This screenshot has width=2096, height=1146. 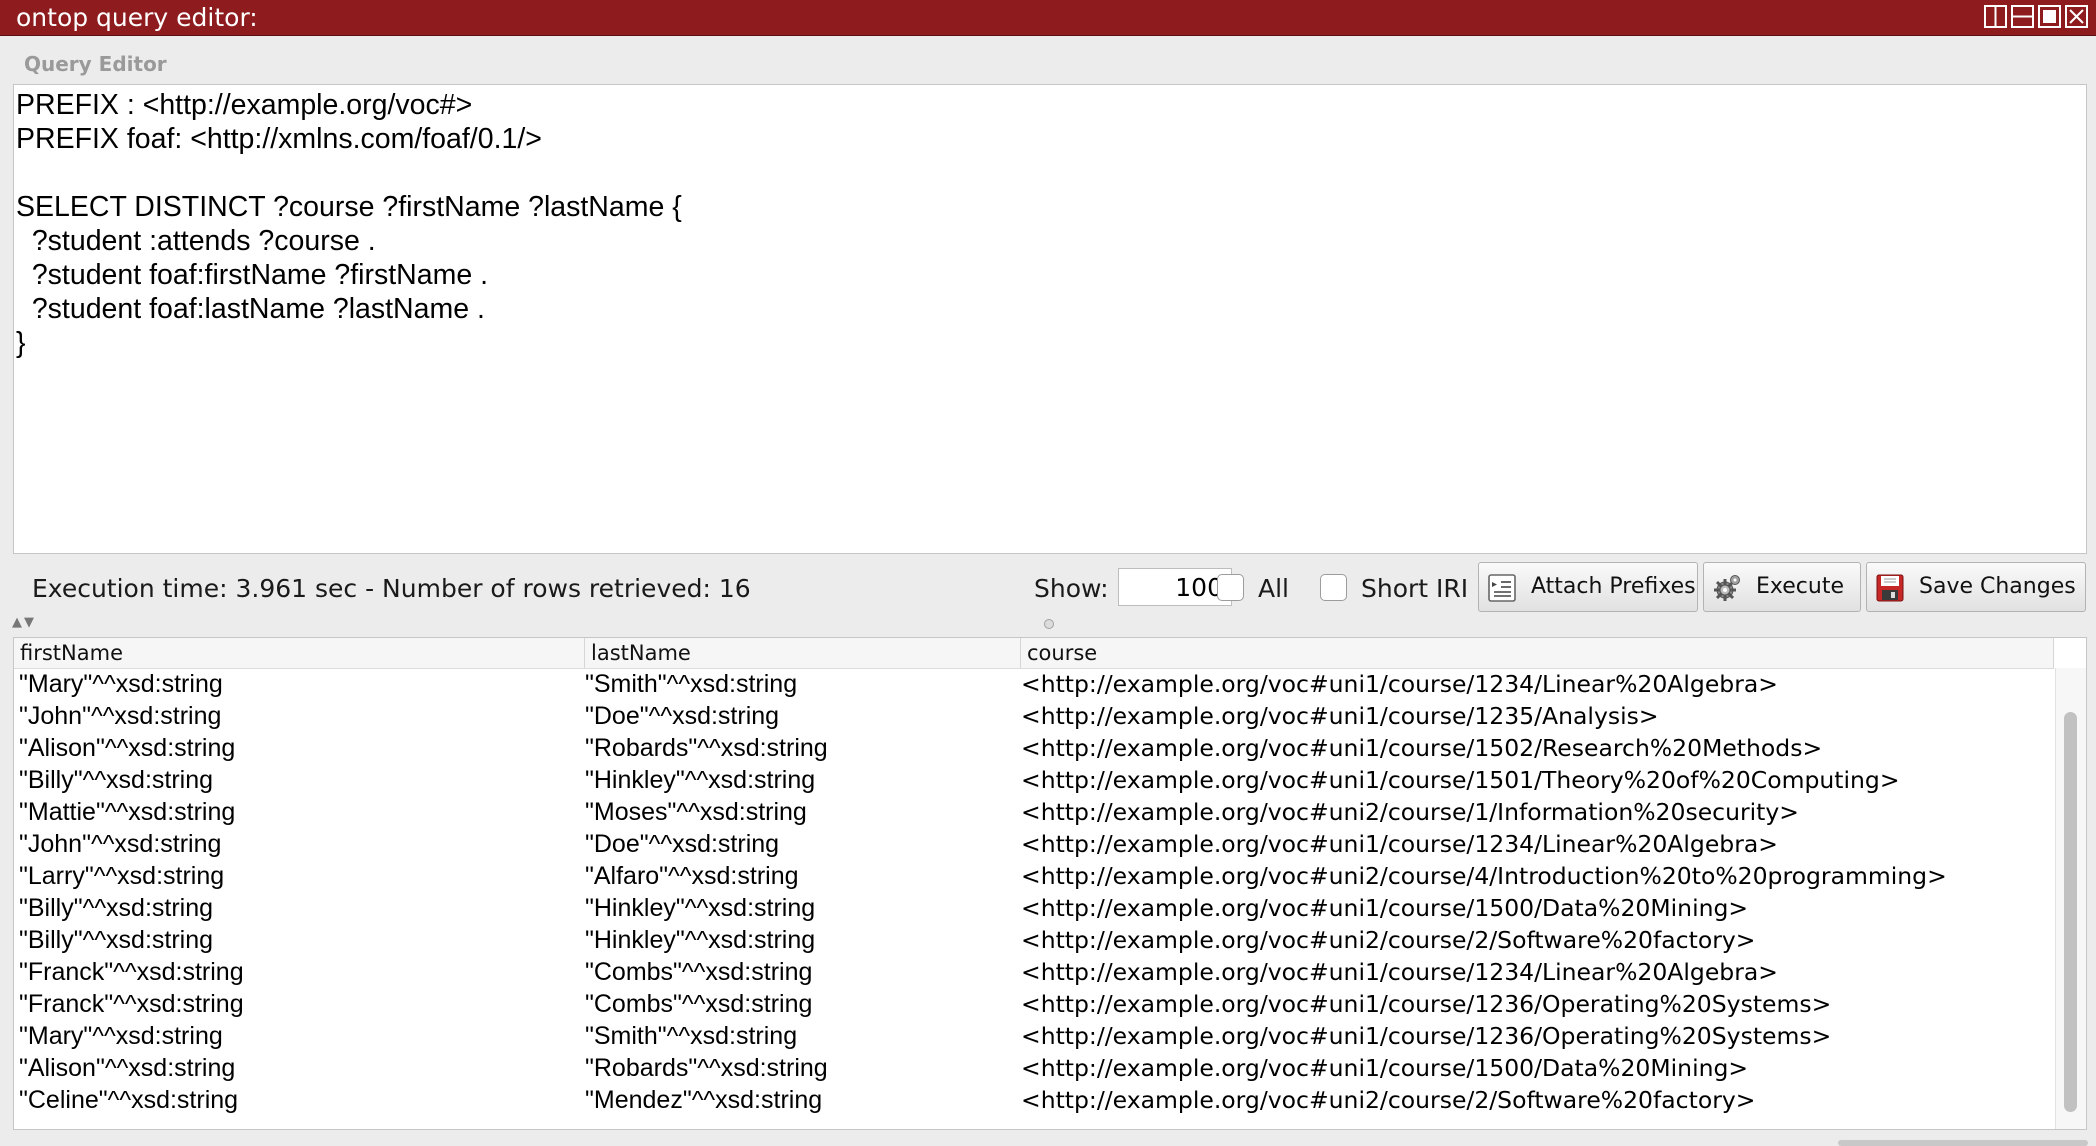 I want to click on cell-firstname: "Larry"^^xsd:string, so click(x=122, y=876).